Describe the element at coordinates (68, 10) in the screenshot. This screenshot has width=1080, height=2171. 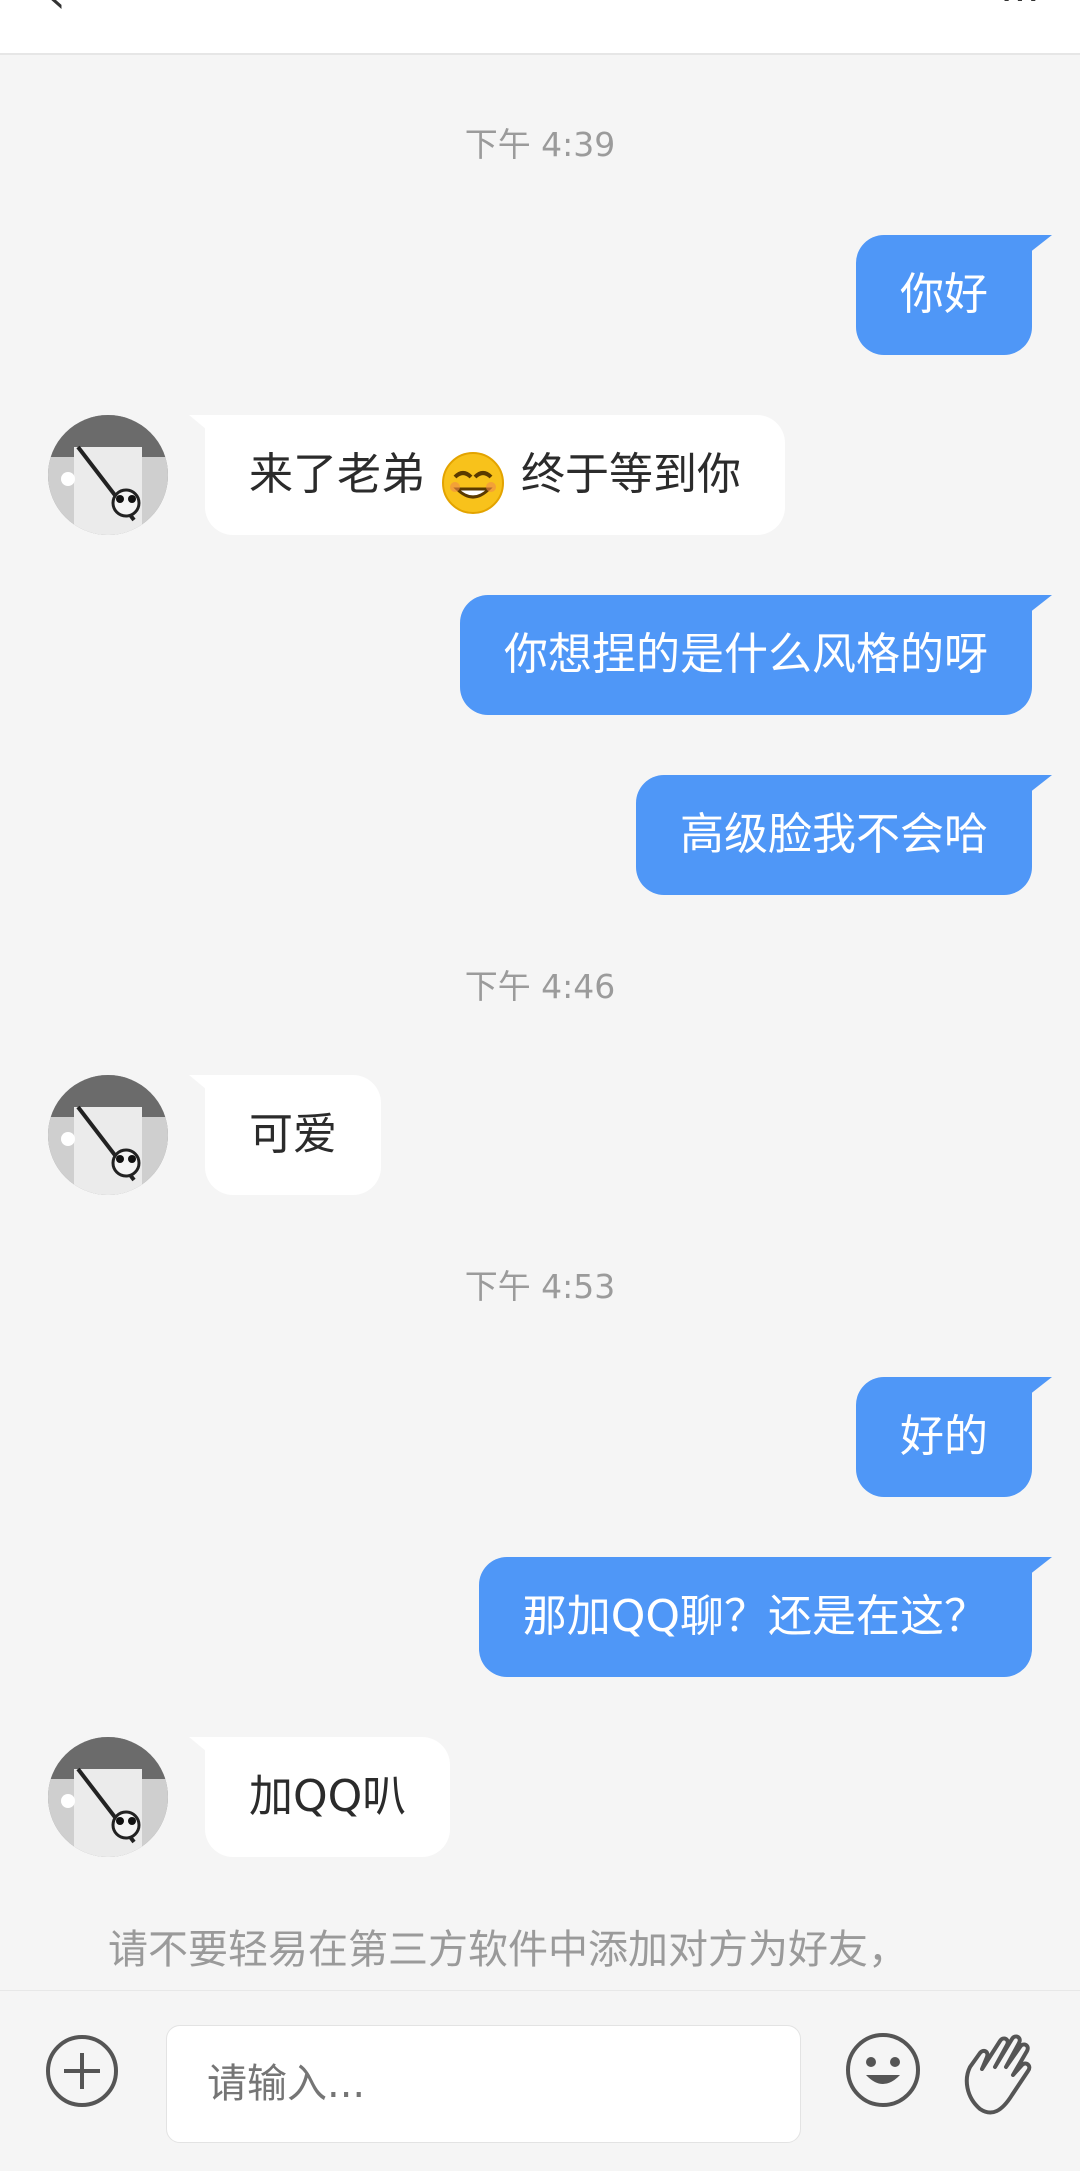
I see `back-icon: ‹` at that location.